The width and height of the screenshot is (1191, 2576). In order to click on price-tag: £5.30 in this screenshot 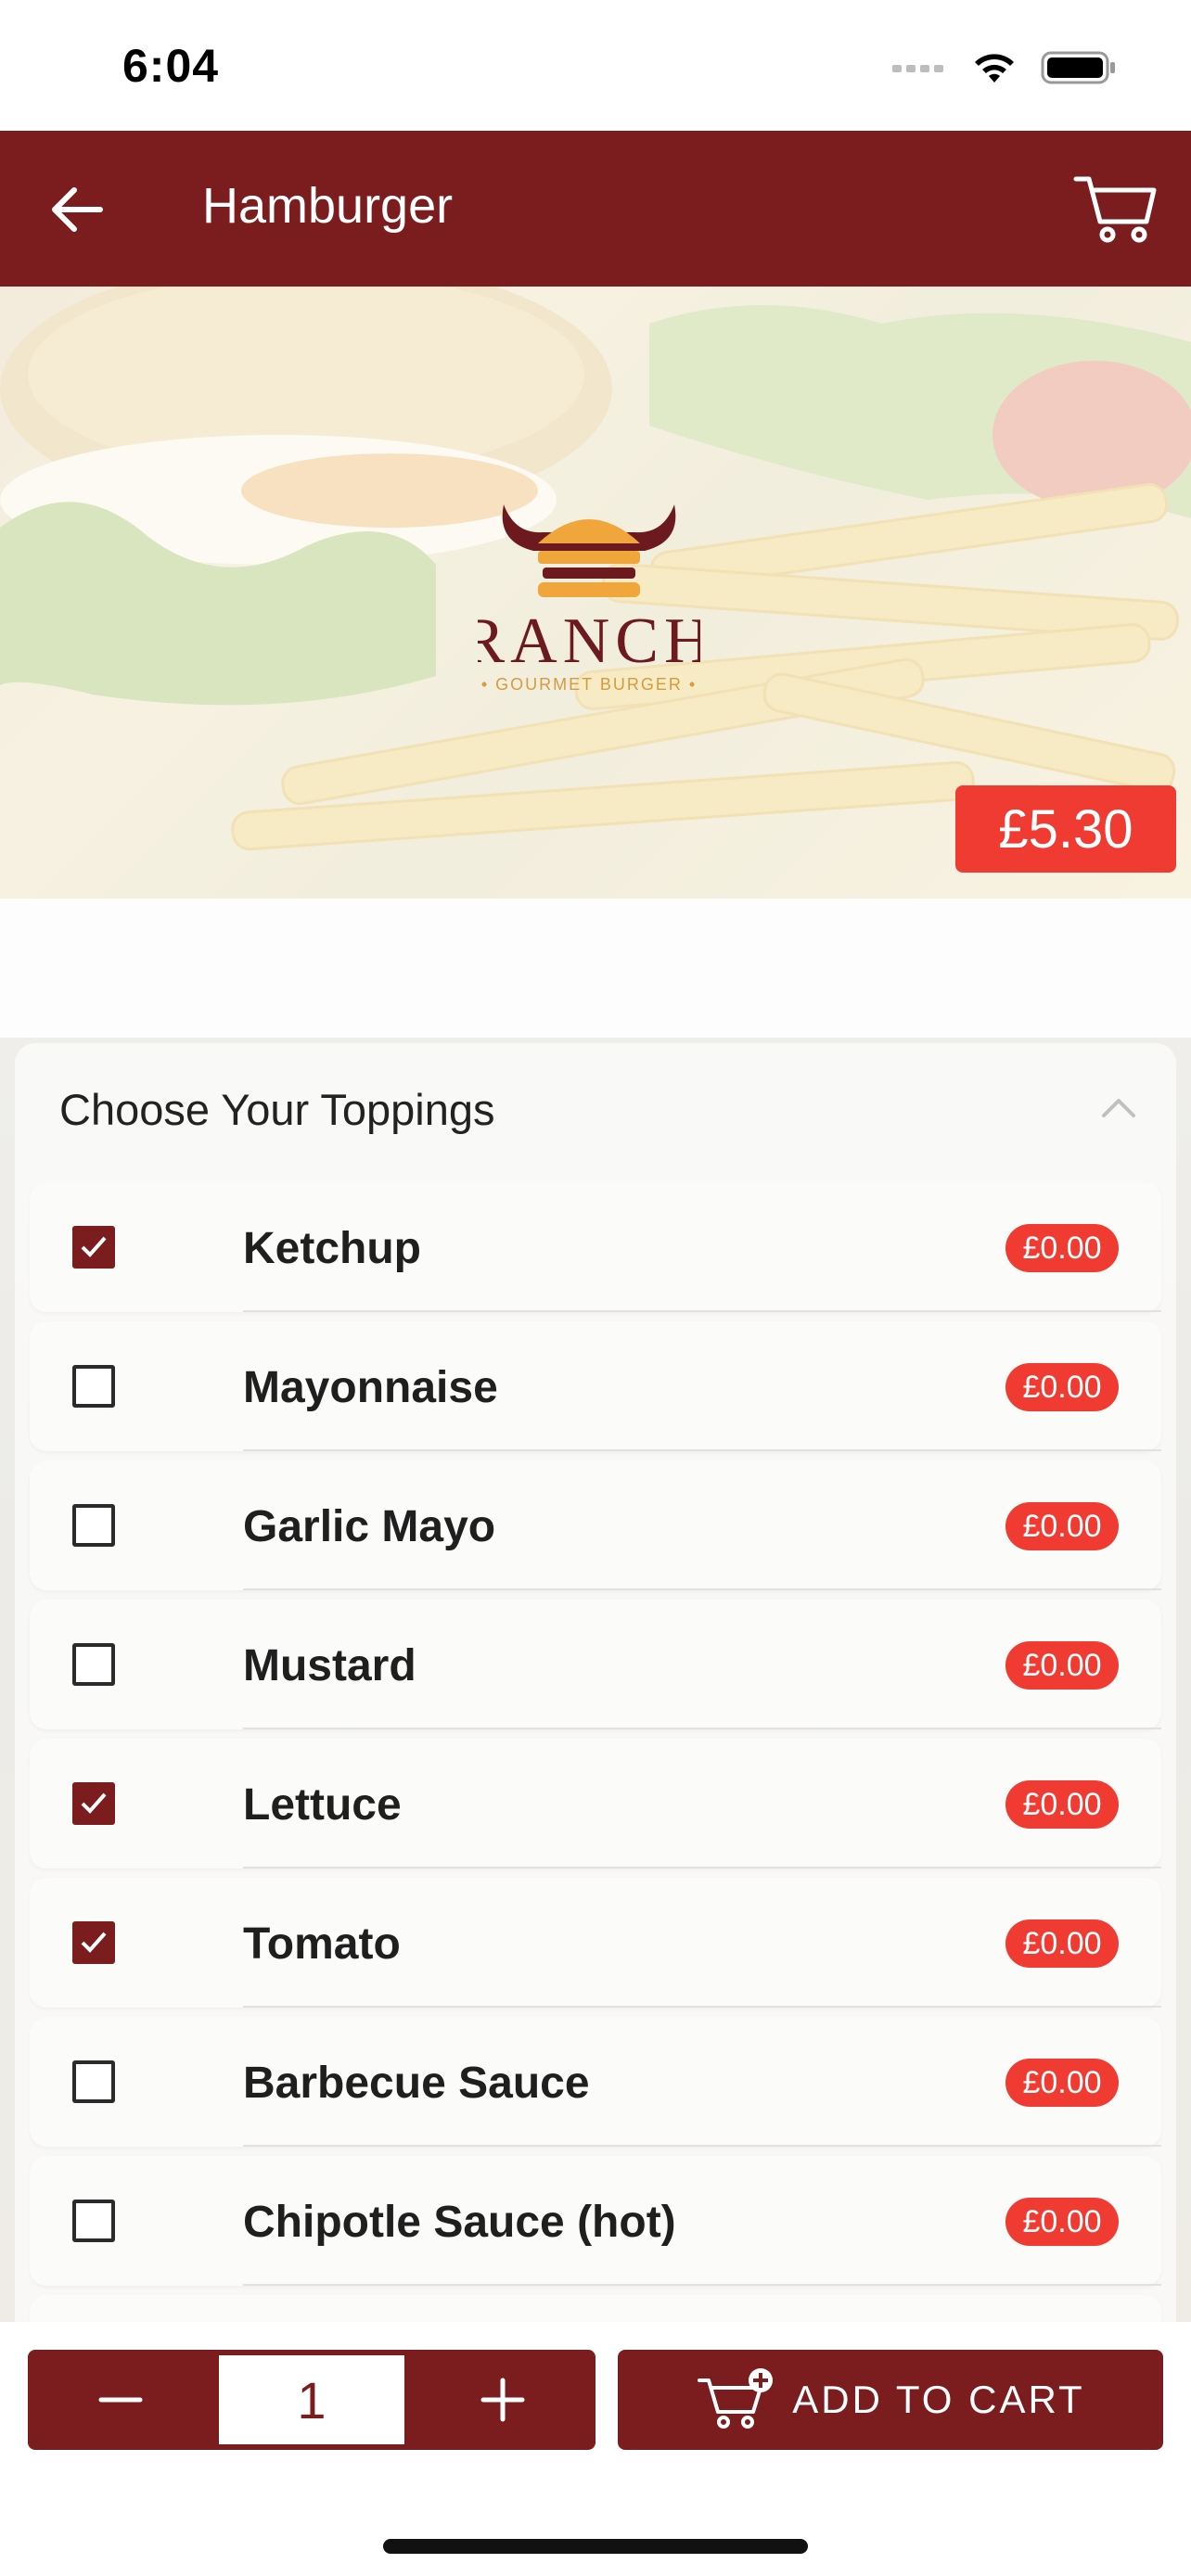, I will do `click(1065, 829)`.